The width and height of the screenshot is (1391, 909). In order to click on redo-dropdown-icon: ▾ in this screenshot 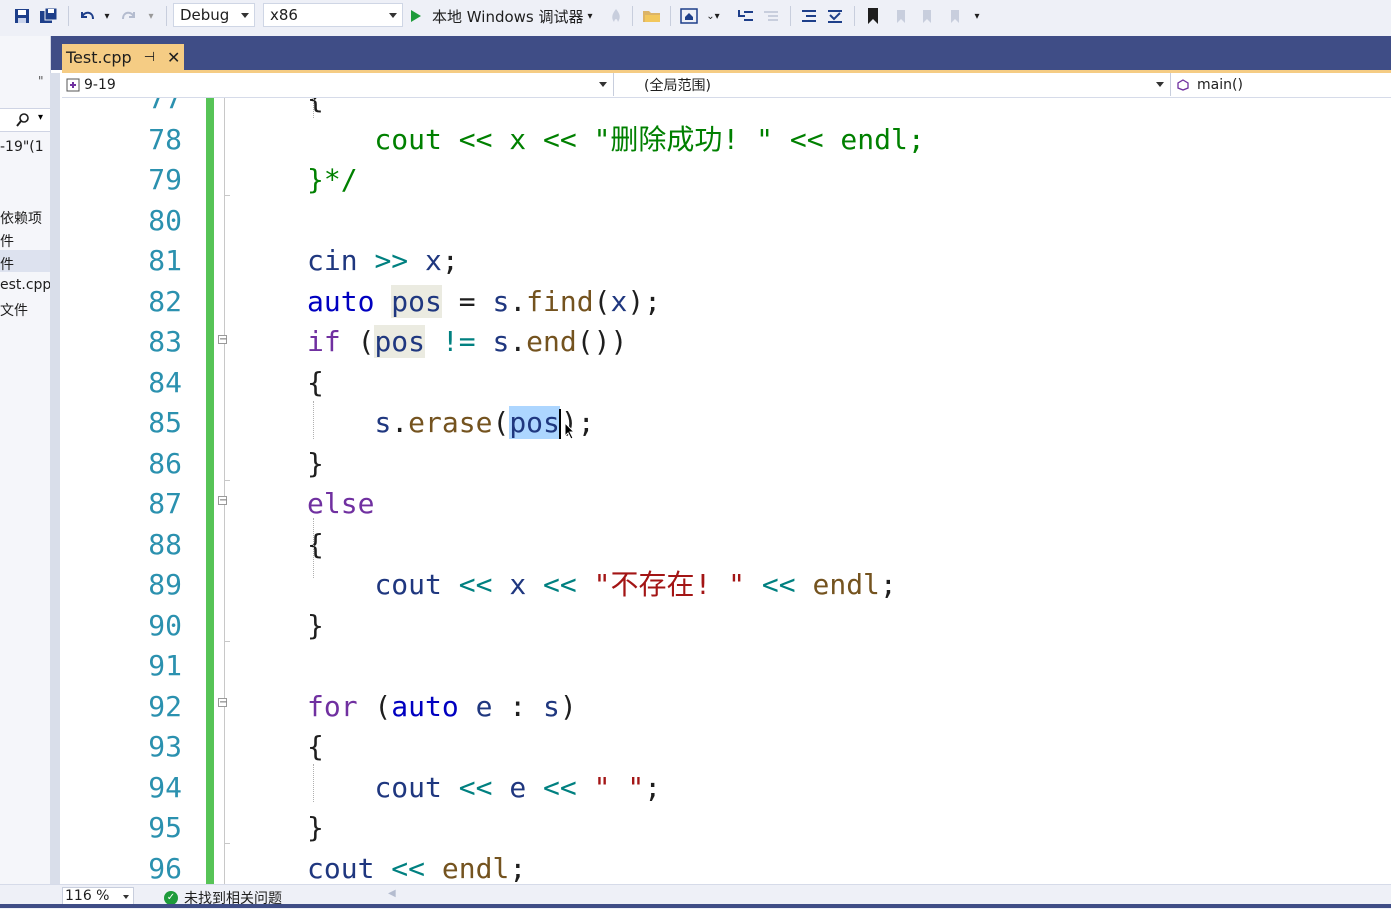, I will do `click(151, 16)`.